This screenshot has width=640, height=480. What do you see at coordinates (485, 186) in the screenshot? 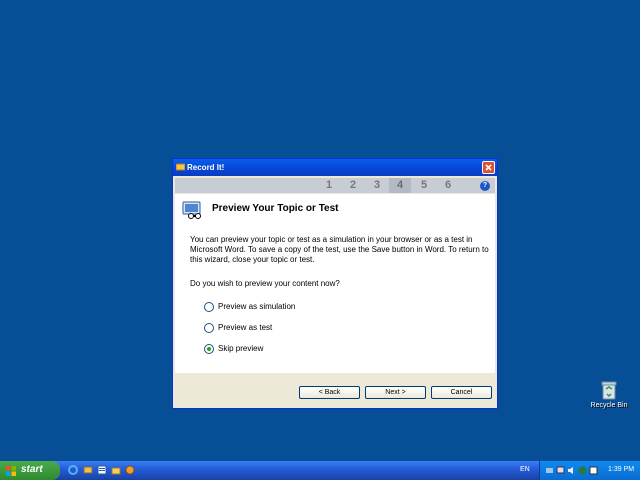
I see `help-icon: ?` at bounding box center [485, 186].